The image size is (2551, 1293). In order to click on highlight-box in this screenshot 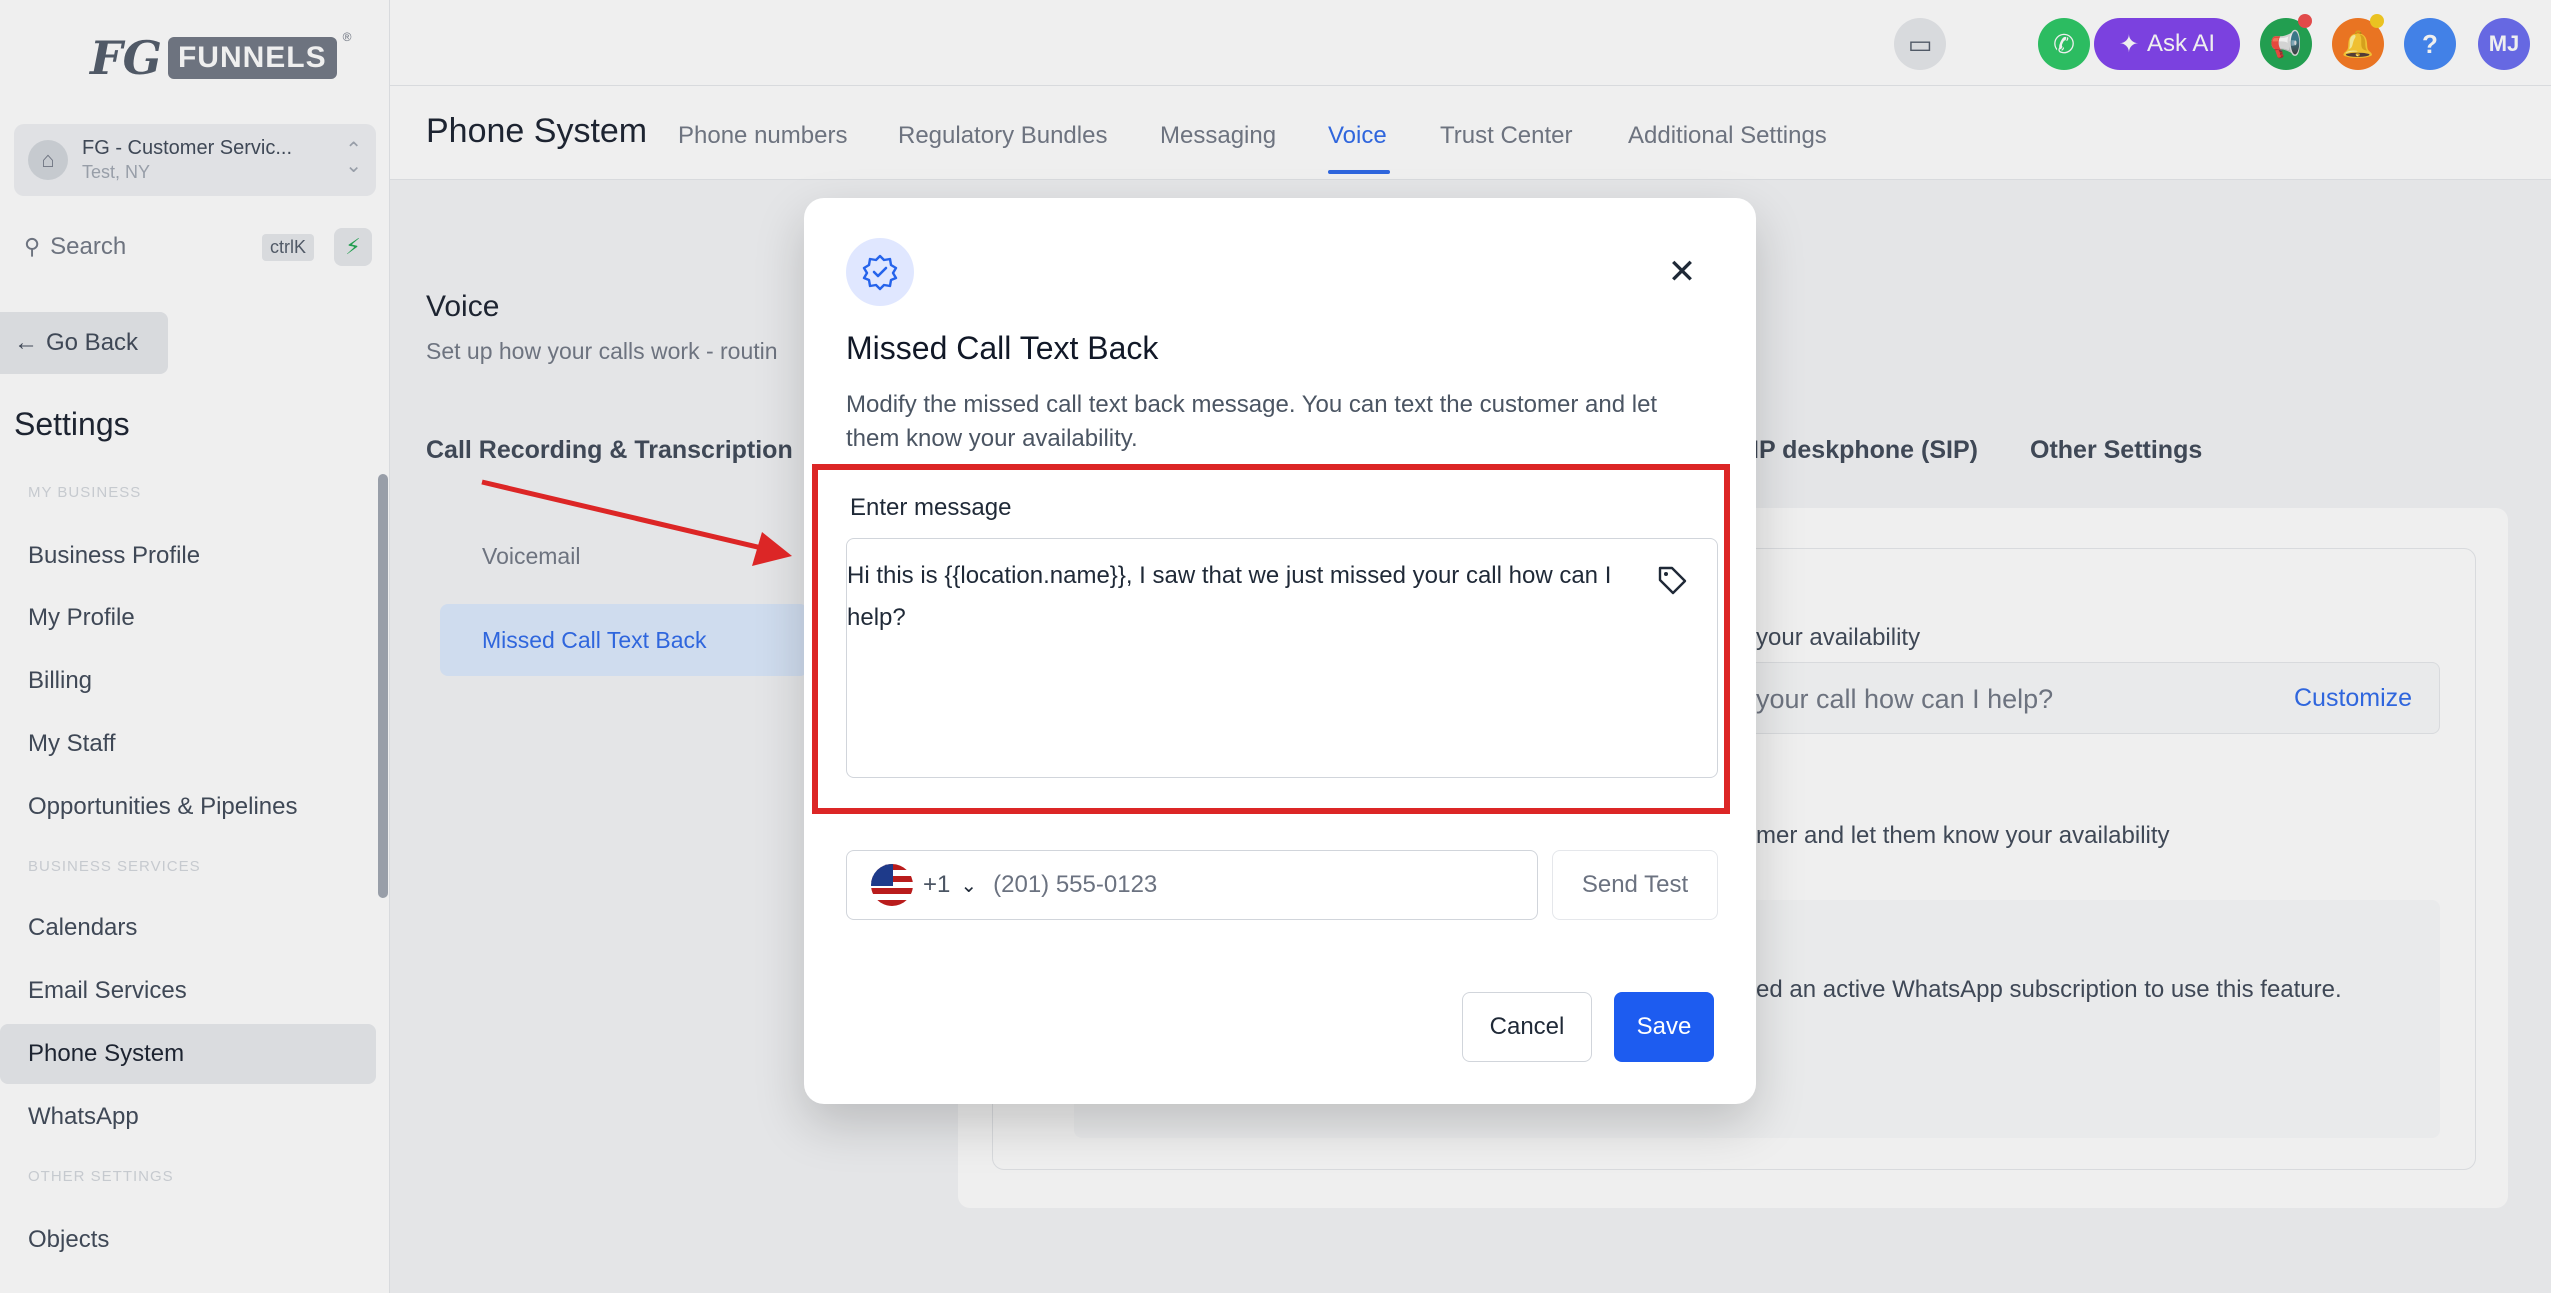, I will do `click(1271, 639)`.